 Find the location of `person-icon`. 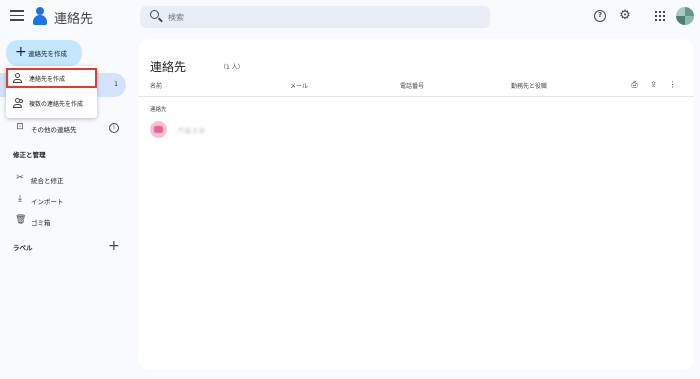

person-icon is located at coordinates (18, 78).